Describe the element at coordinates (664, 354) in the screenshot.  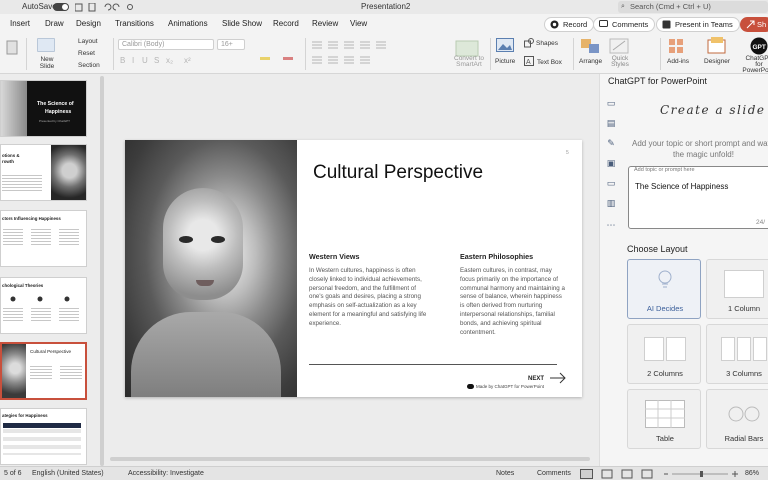
I see `layout-2-columns: 2 Columns` at that location.